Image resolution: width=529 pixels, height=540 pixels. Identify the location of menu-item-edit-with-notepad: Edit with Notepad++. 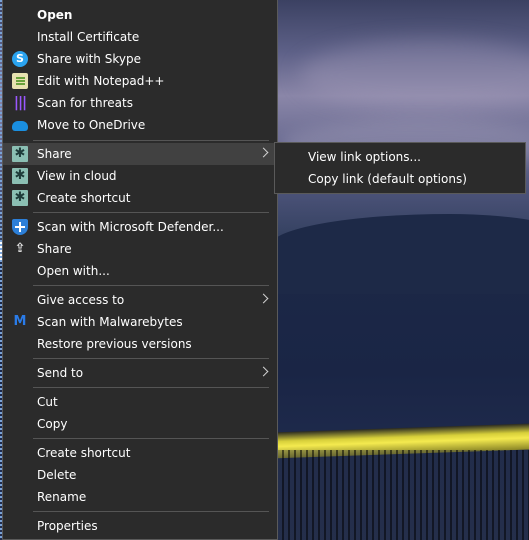
(140, 81).